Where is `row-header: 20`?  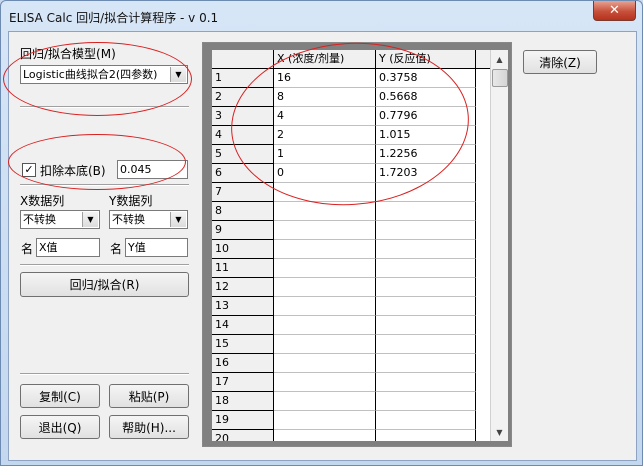
row-header: 20 is located at coordinates (243, 435).